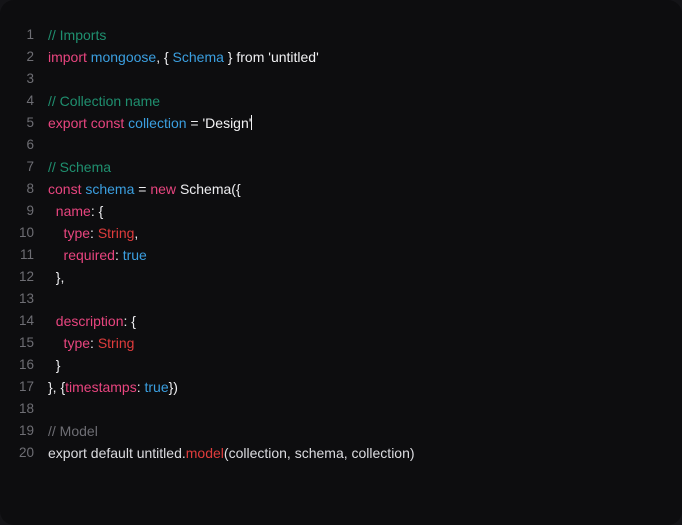  Describe the element at coordinates (319, 453) in the screenshot. I see `code-token: (collection, schema, collection)` at that location.